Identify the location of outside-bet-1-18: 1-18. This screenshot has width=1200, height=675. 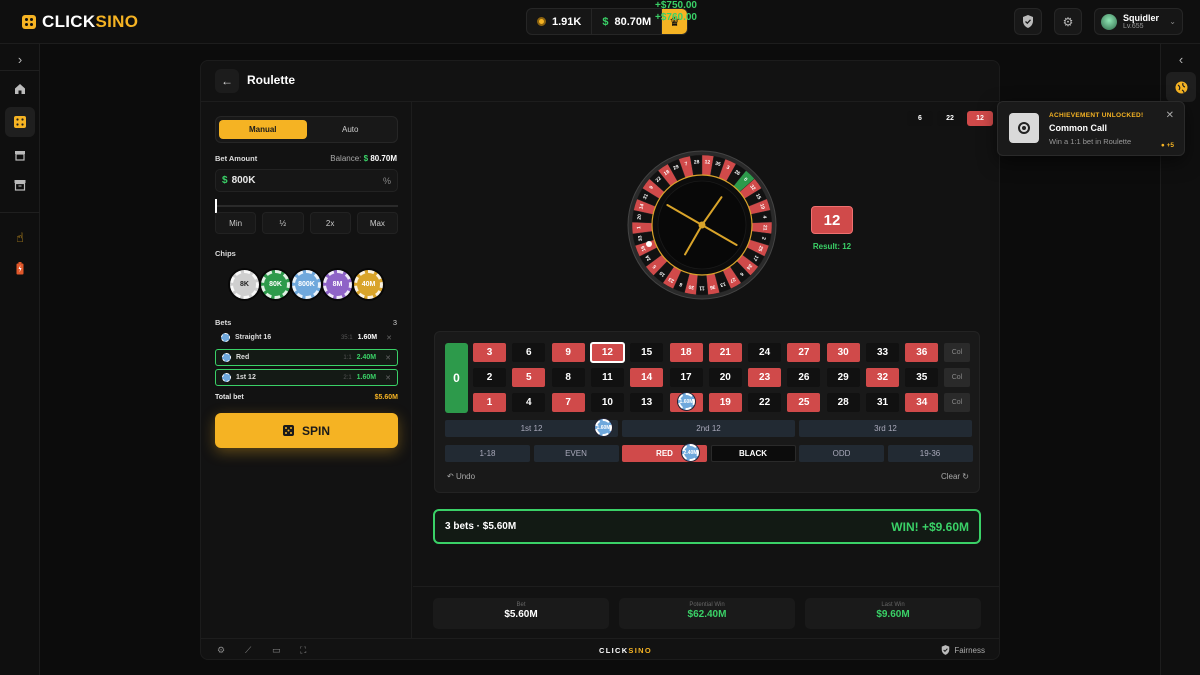
(487, 453).